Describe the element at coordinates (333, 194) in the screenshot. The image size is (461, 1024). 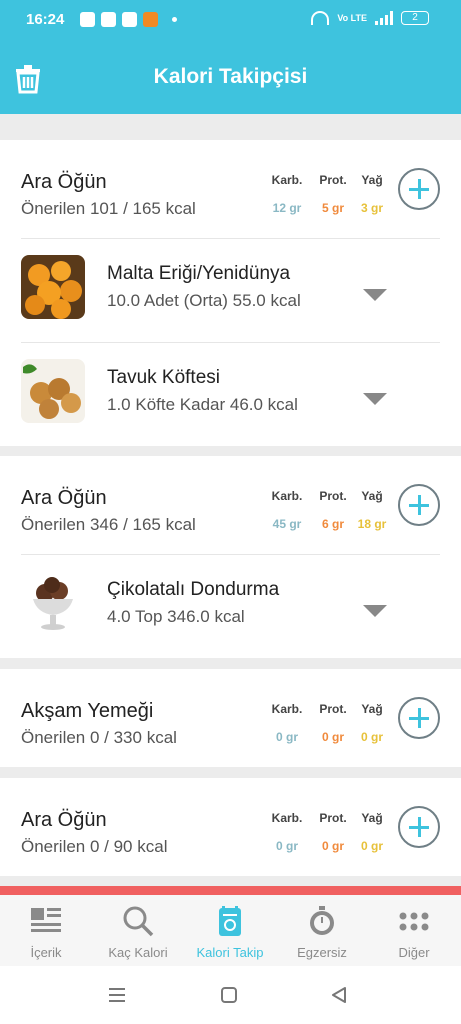
I see `macro-prot: Prot. 5 gr` at that location.